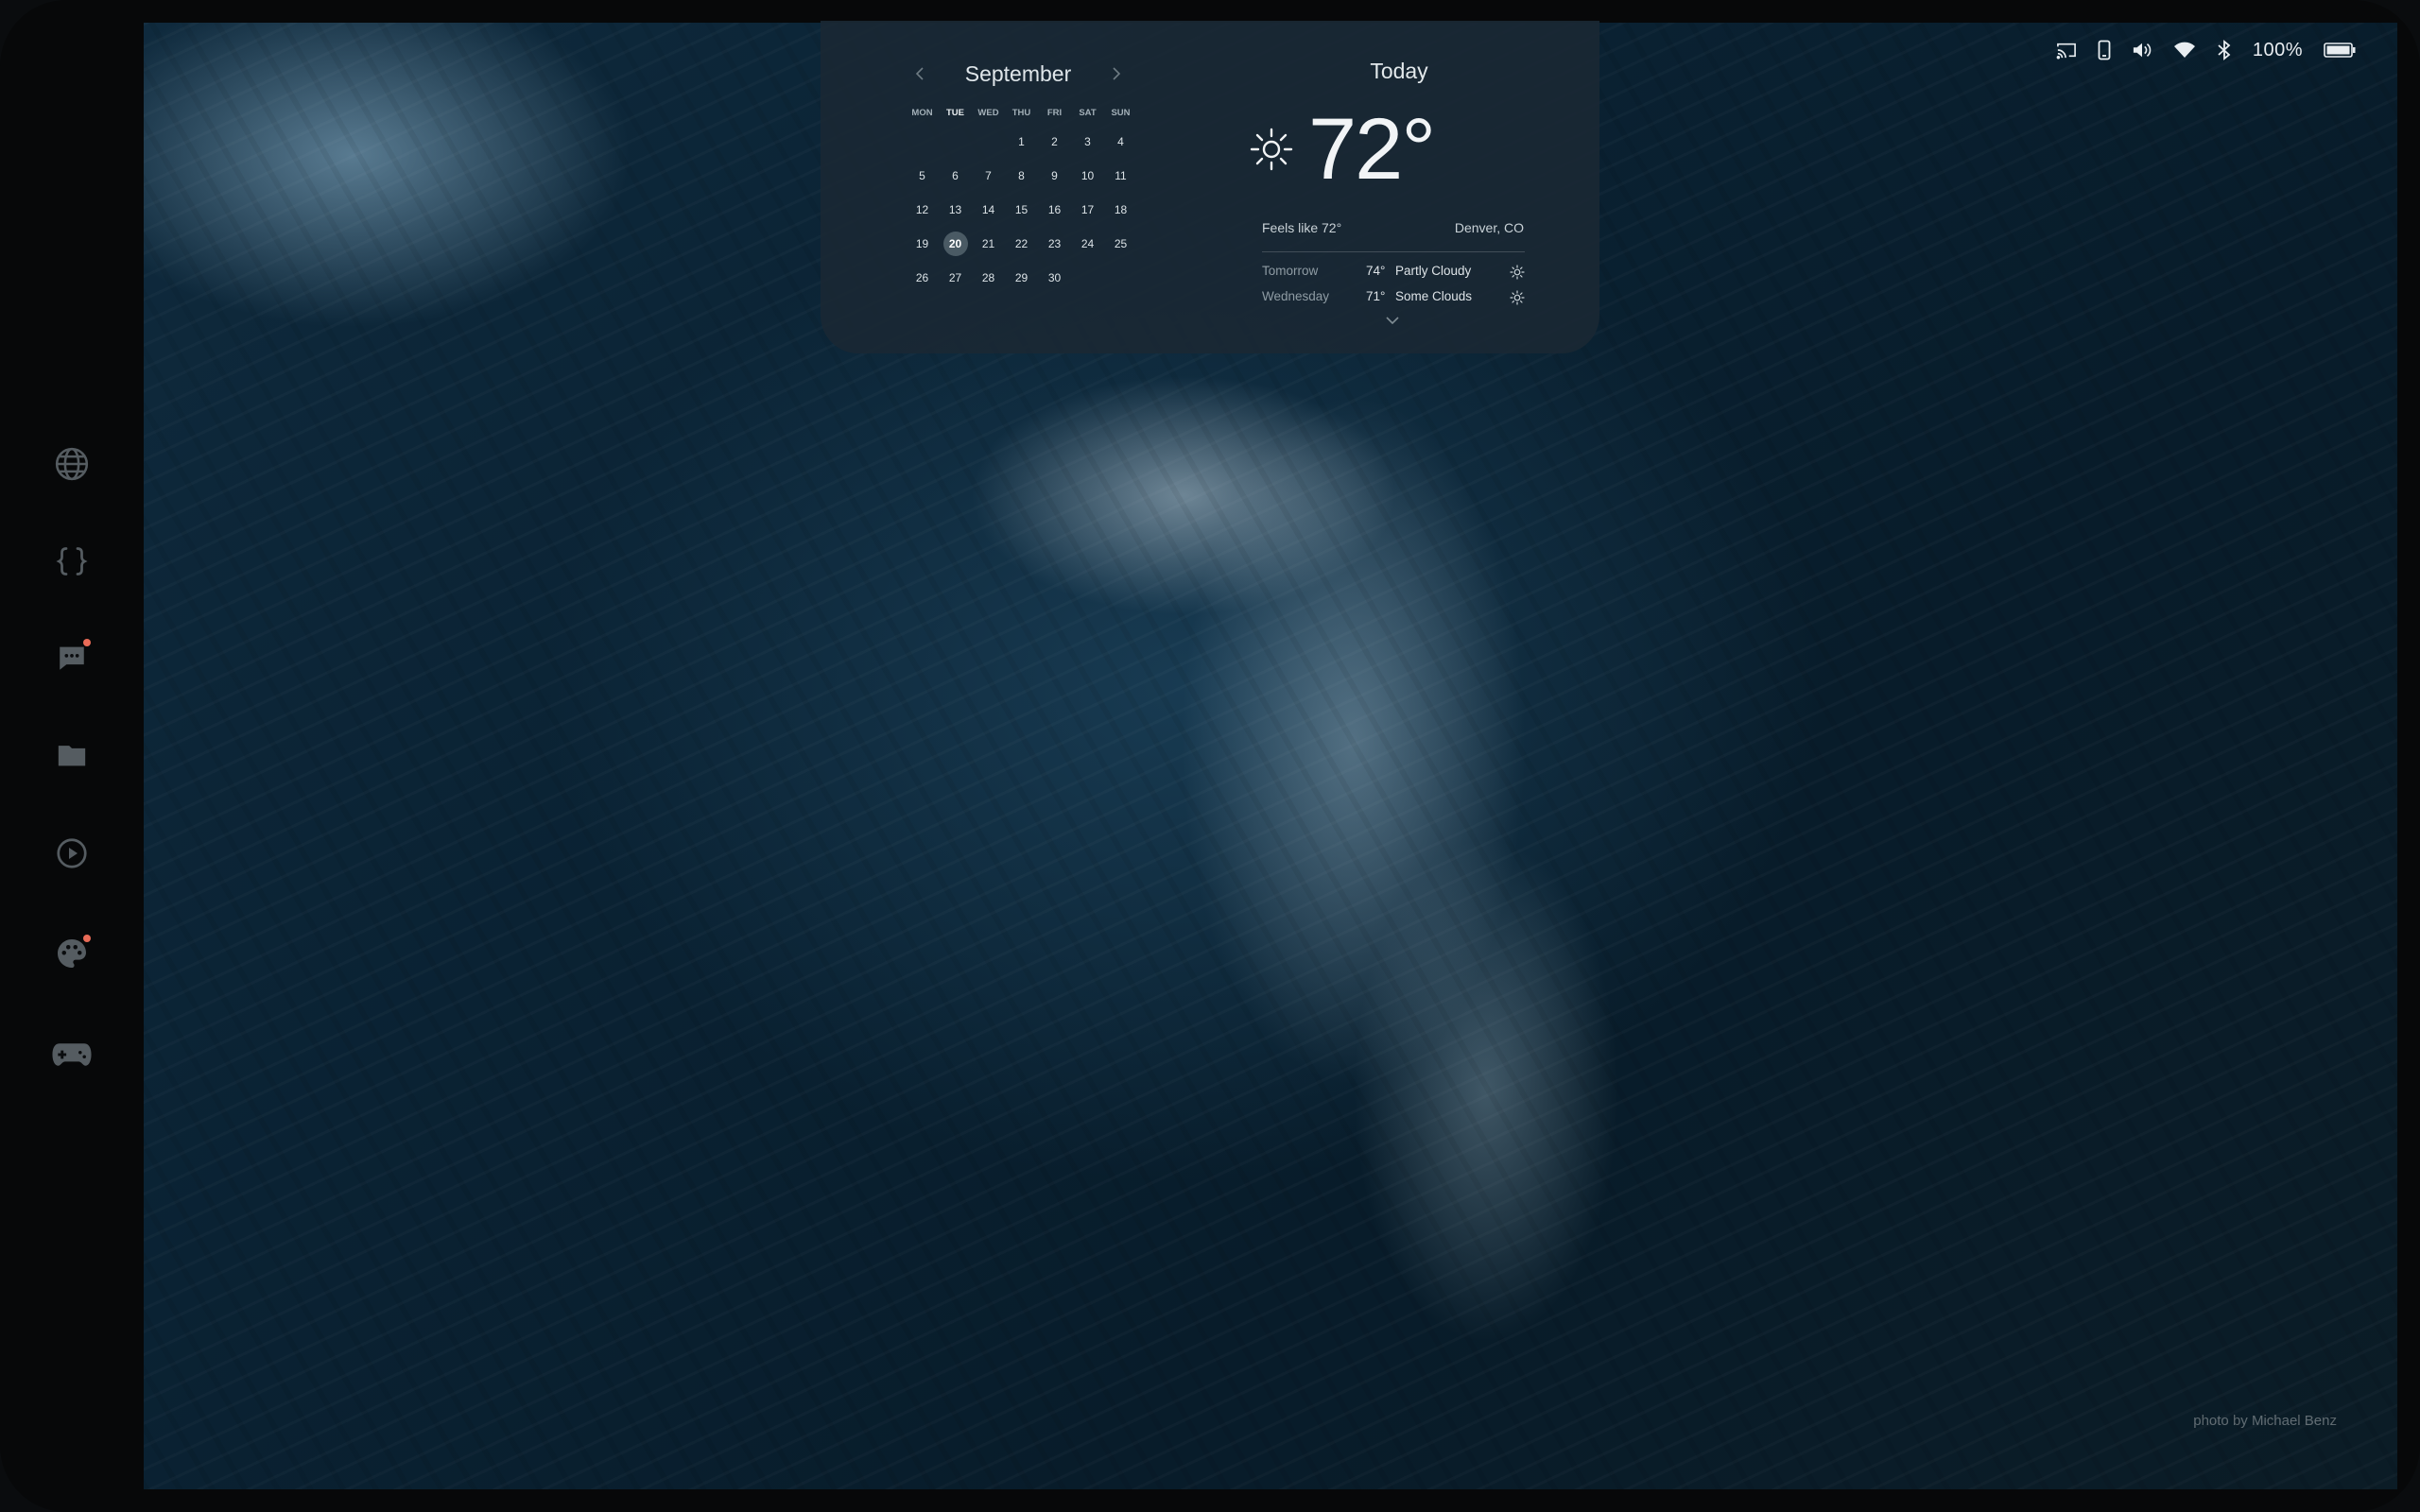 Image resolution: width=2420 pixels, height=1512 pixels. I want to click on calendar-day-number: 2, so click(1054, 141).